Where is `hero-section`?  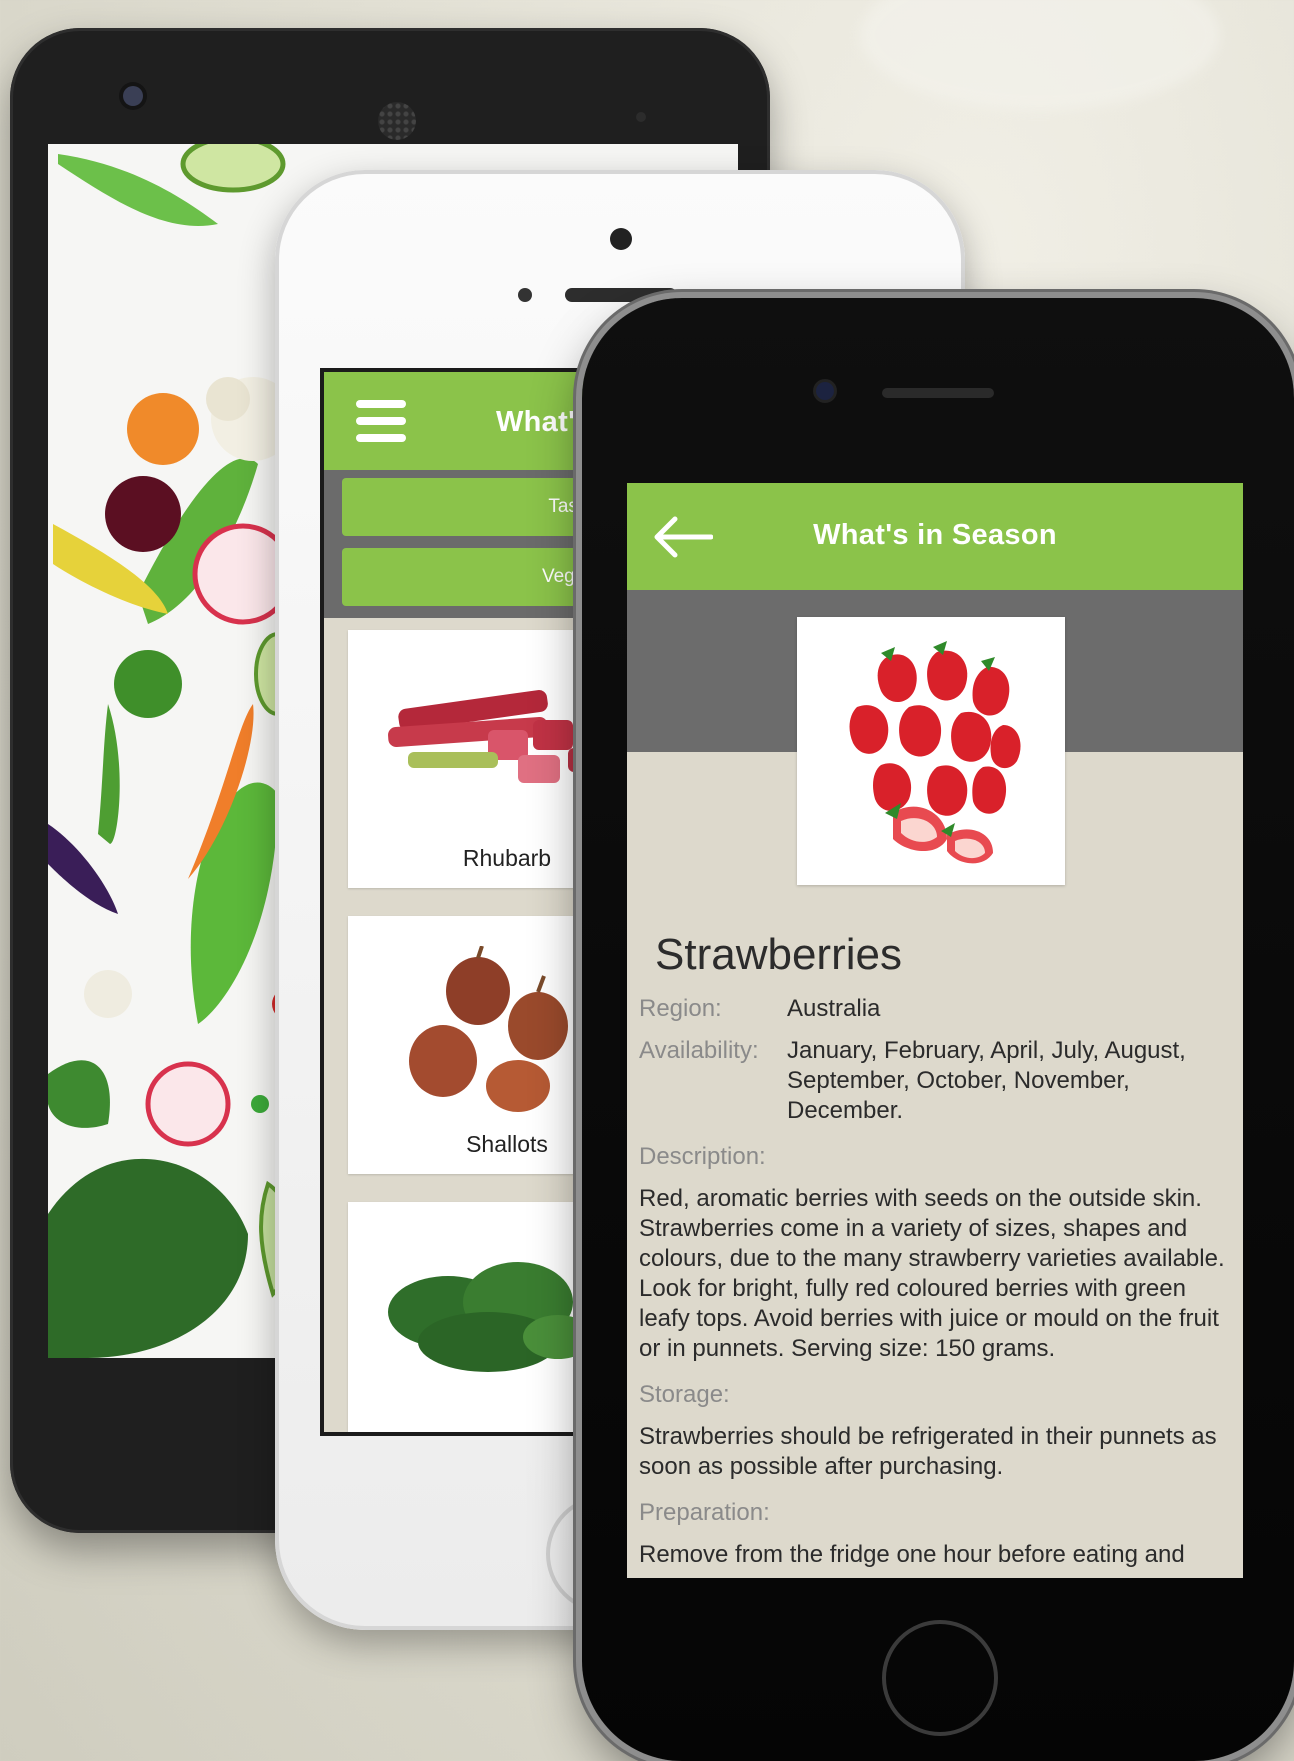 hero-section is located at coordinates (935, 751).